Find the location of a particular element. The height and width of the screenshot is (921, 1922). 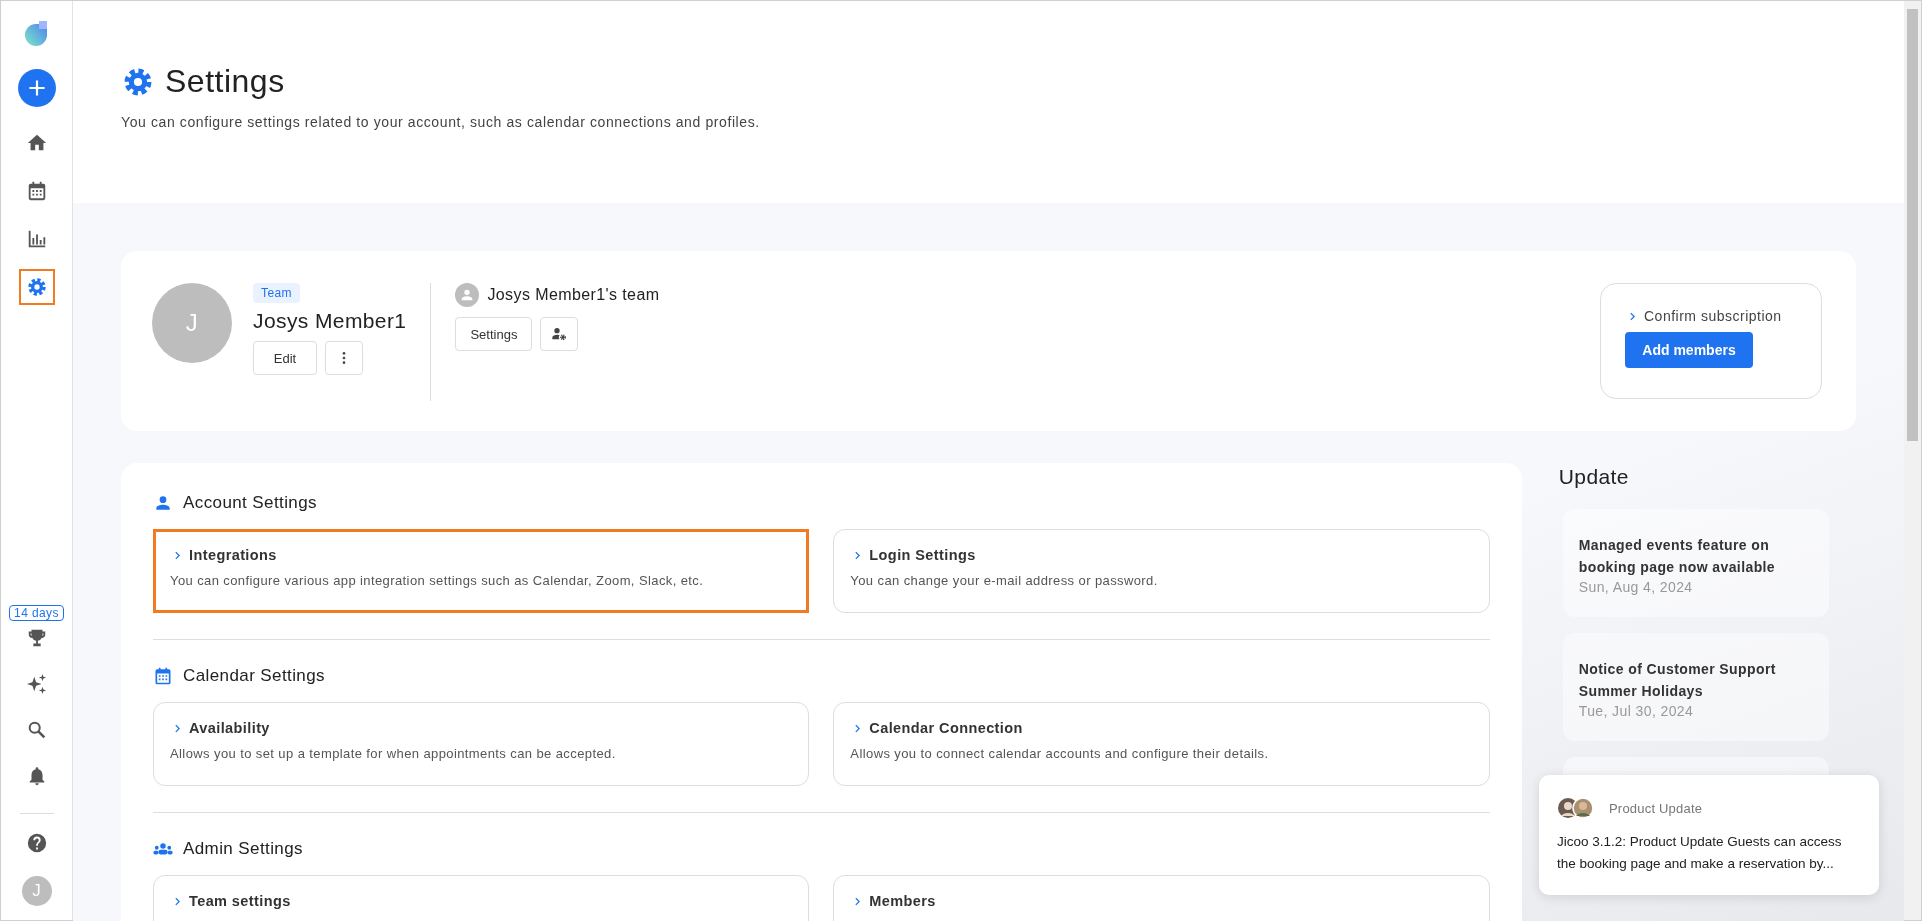

section-title: Account Settings is located at coordinates (250, 503).